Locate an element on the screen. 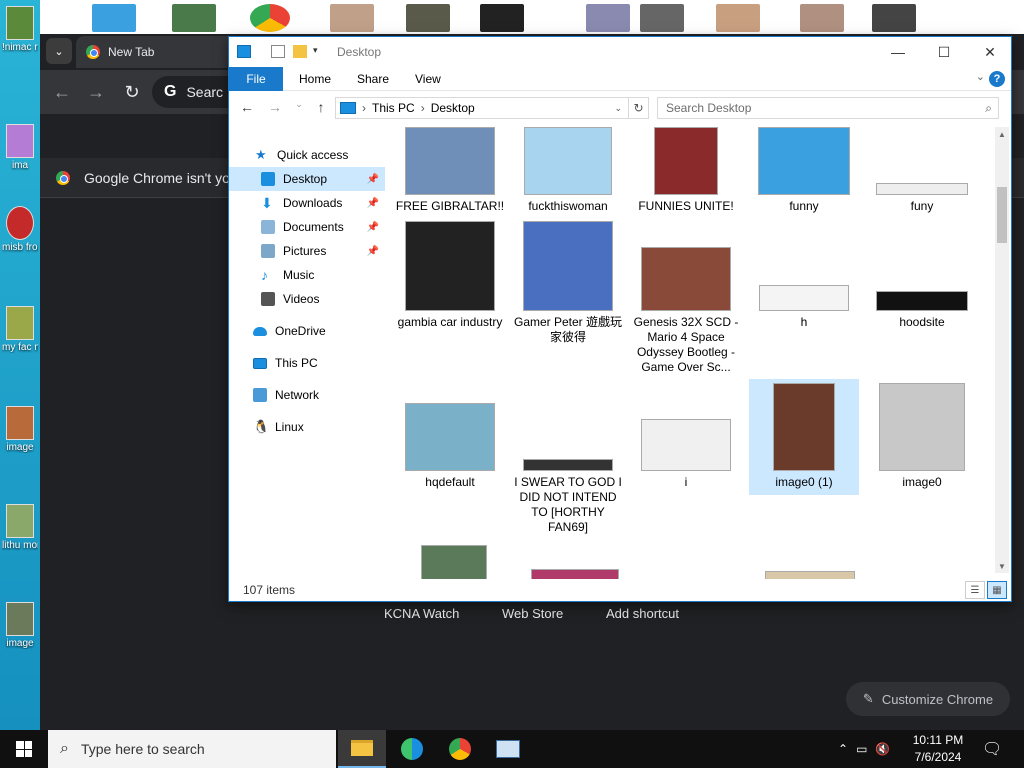 This screenshot has width=1024, height=768. scroll-up-icon: ▲ is located at coordinates (1002, 134).